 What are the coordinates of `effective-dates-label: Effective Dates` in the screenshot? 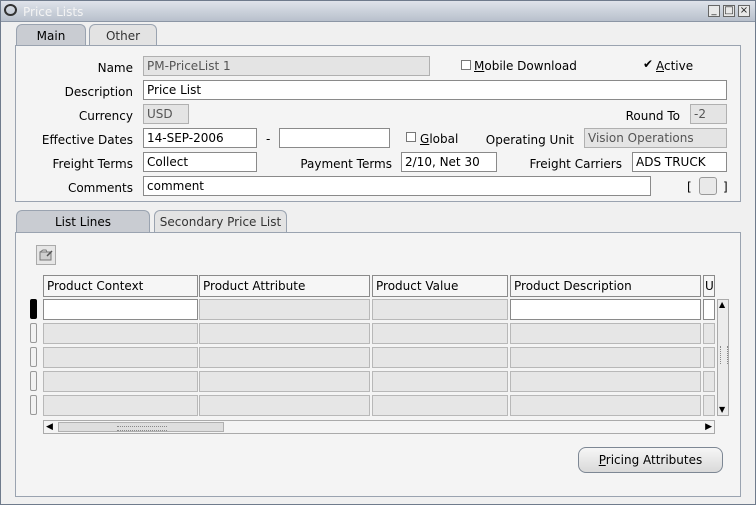 It's located at (87, 140).